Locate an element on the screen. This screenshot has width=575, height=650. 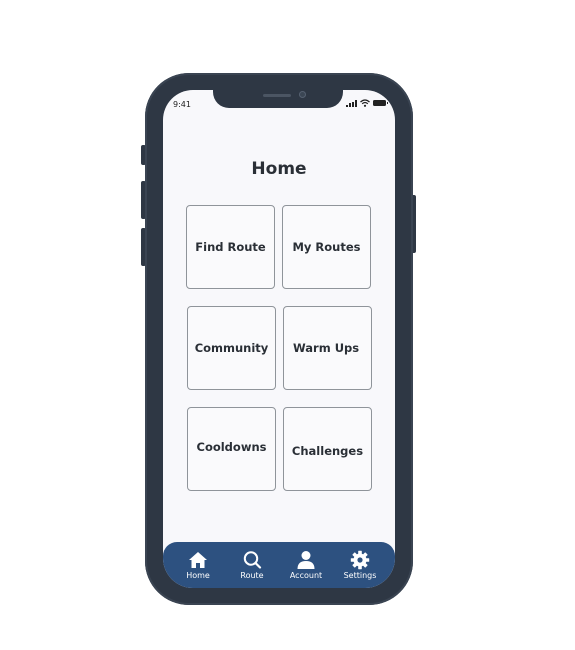
tab-settings: Settings is located at coordinates (360, 565).